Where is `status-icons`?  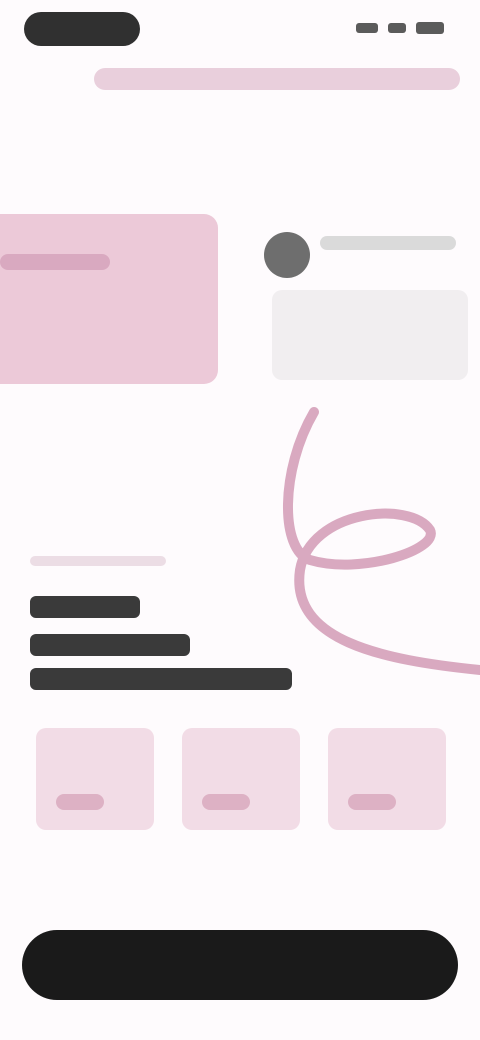 status-icons is located at coordinates (400, 28).